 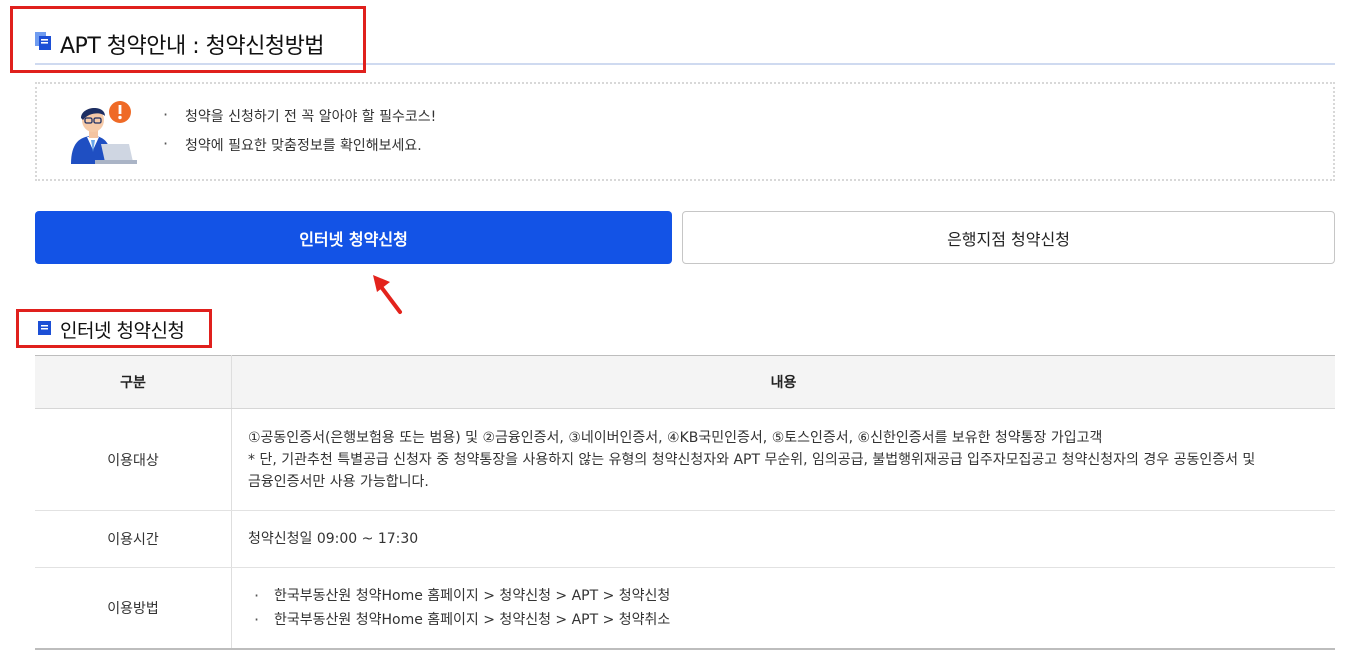 What do you see at coordinates (188, 39) in the screenshot?
I see `title-highlight-box` at bounding box center [188, 39].